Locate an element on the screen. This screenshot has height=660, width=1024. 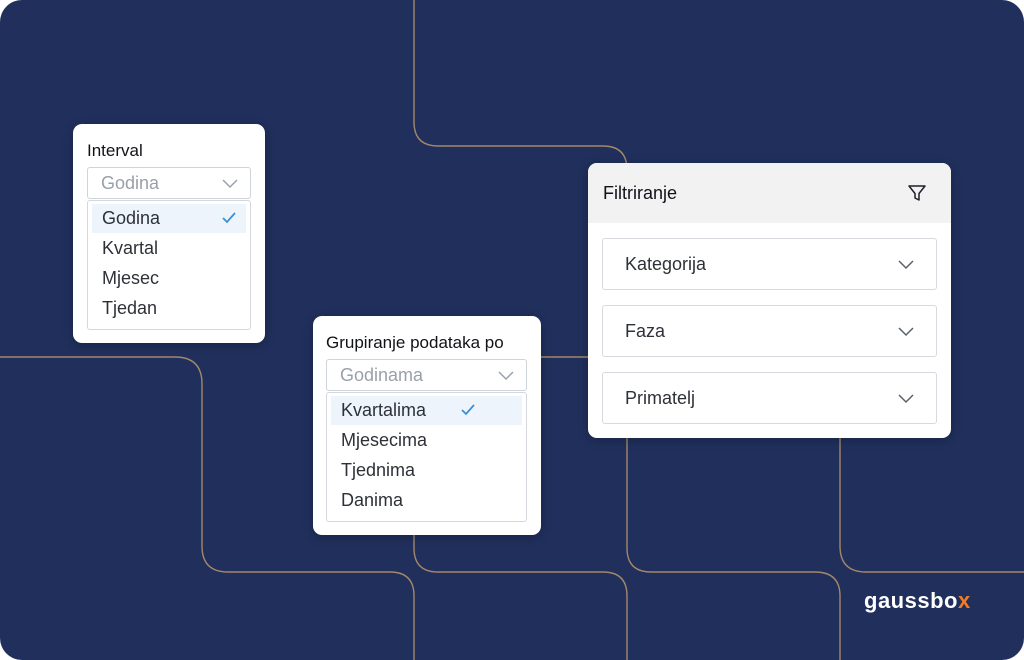
logo-text: gaussbo is located at coordinates (911, 600).